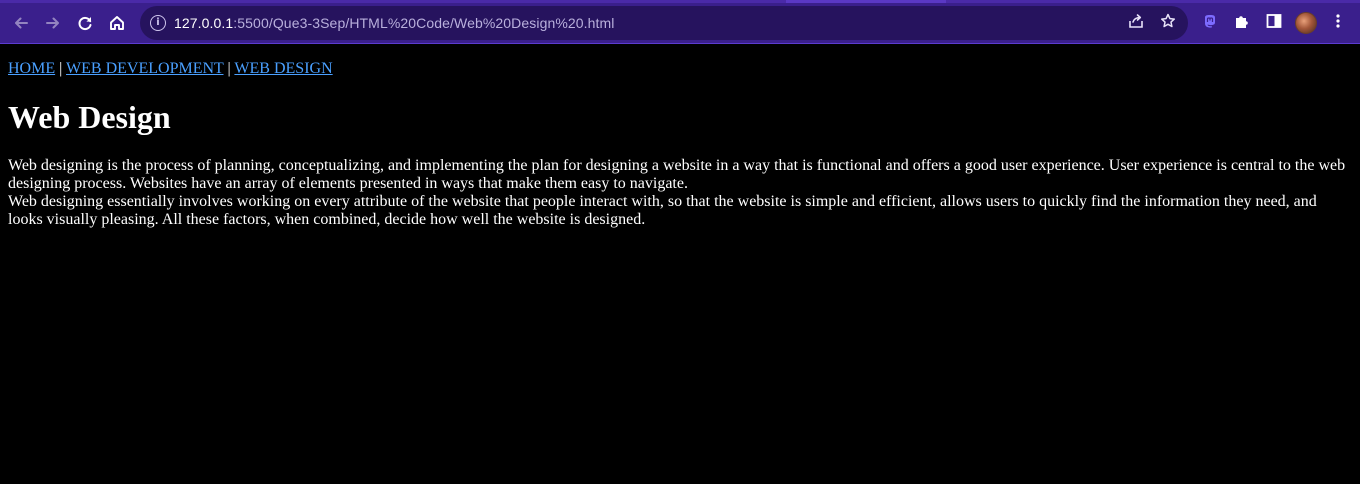 Image resolution: width=1360 pixels, height=484 pixels. What do you see at coordinates (31, 68) in the screenshot?
I see `nav-link-home: HOME` at bounding box center [31, 68].